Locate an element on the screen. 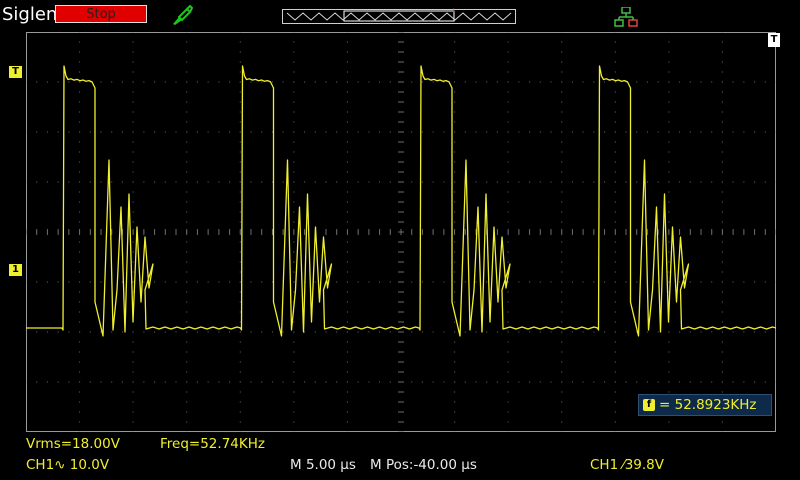 This screenshot has height=480, width=800. ch1-offset-marker: 1 is located at coordinates (15, 270).